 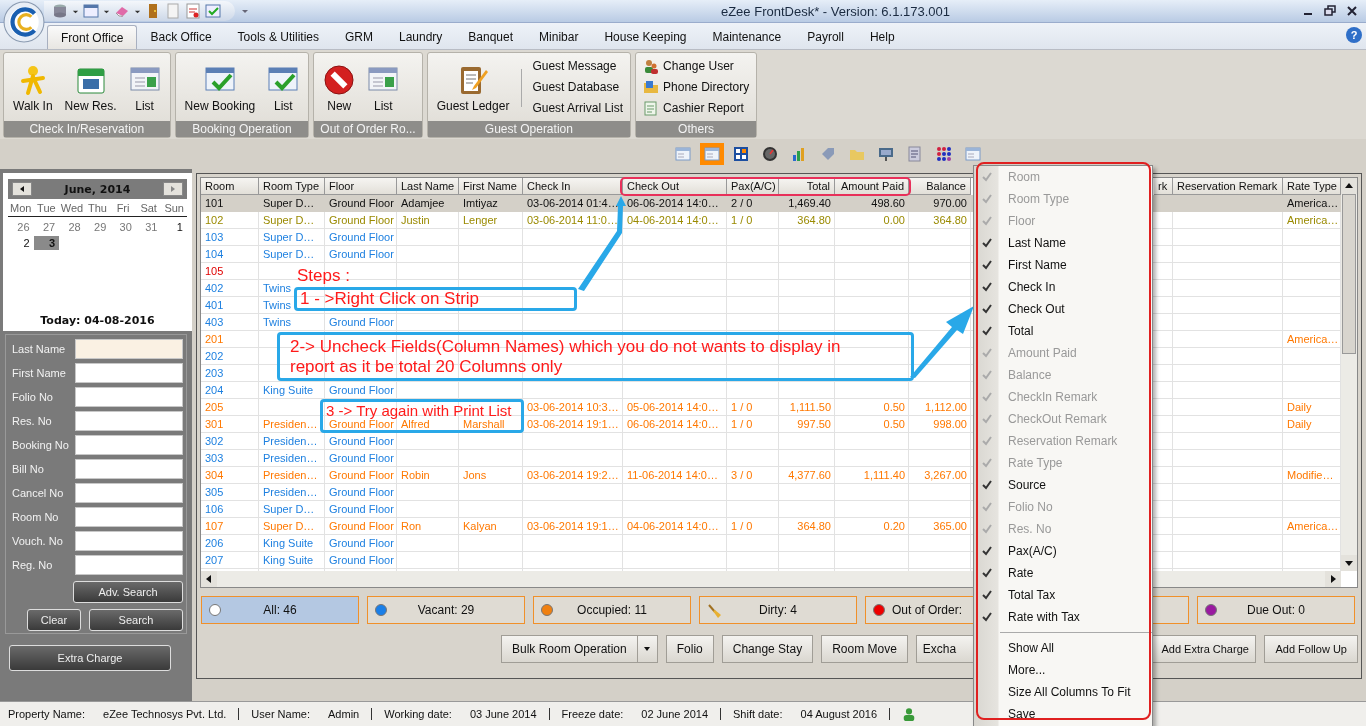 What do you see at coordinates (578, 108) in the screenshot?
I see `ribbon-link: Guest Arrival List` at bounding box center [578, 108].